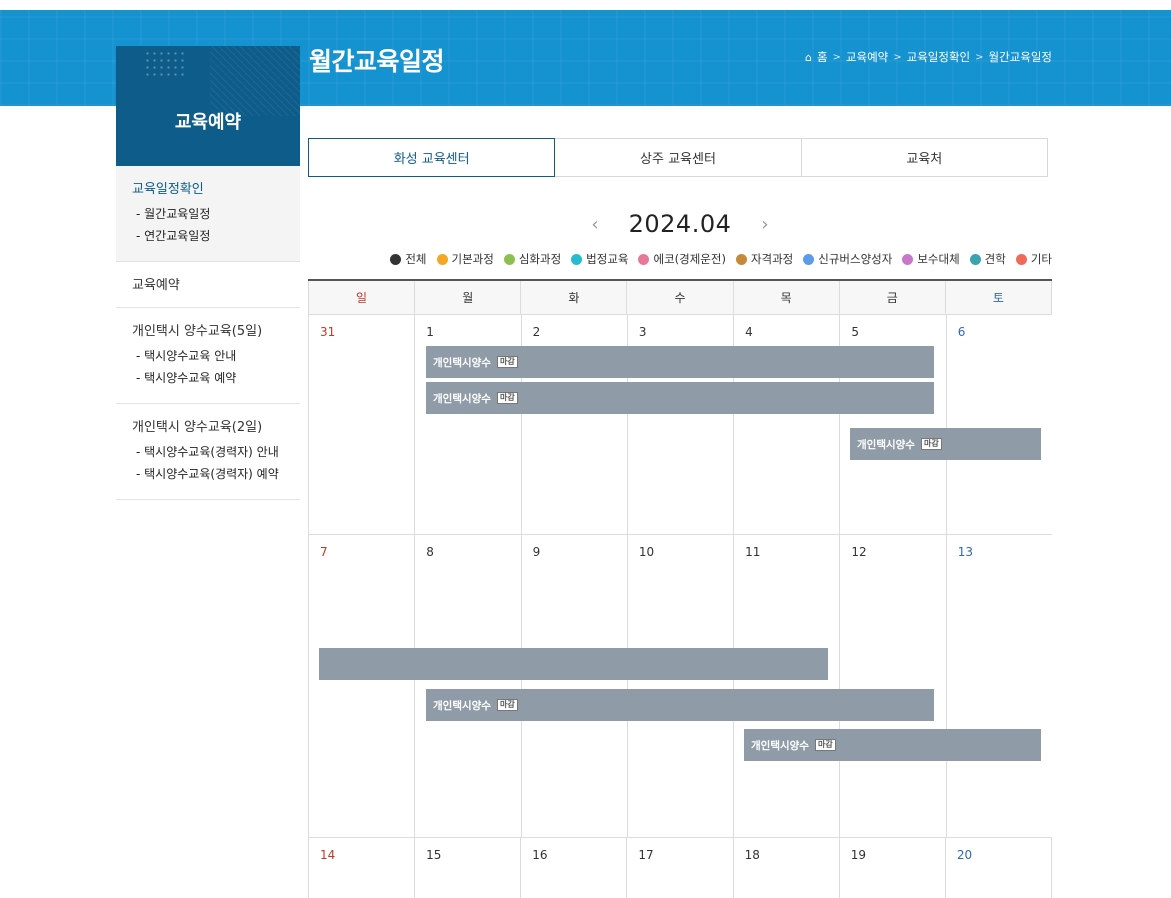 The image size is (1171, 898). What do you see at coordinates (430, 552) in the screenshot?
I see `date-number: 8` at bounding box center [430, 552].